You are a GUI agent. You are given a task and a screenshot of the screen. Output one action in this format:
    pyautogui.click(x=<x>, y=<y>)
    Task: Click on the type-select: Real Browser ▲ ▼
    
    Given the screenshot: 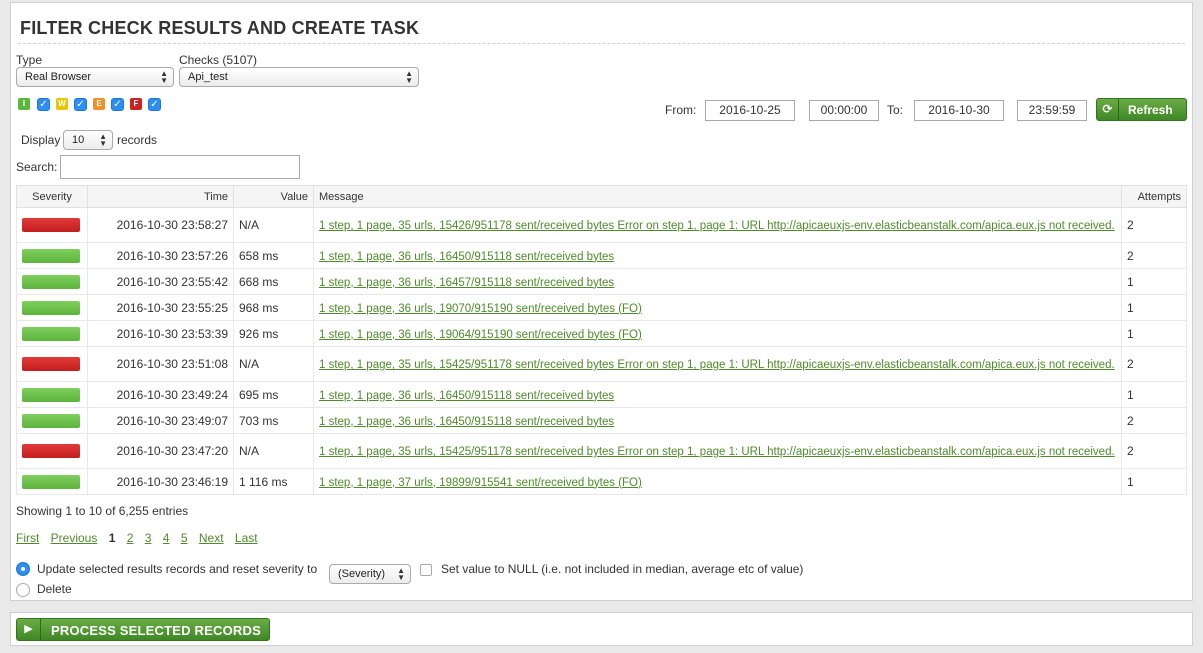 What is the action you would take?
    pyautogui.click(x=95, y=77)
    